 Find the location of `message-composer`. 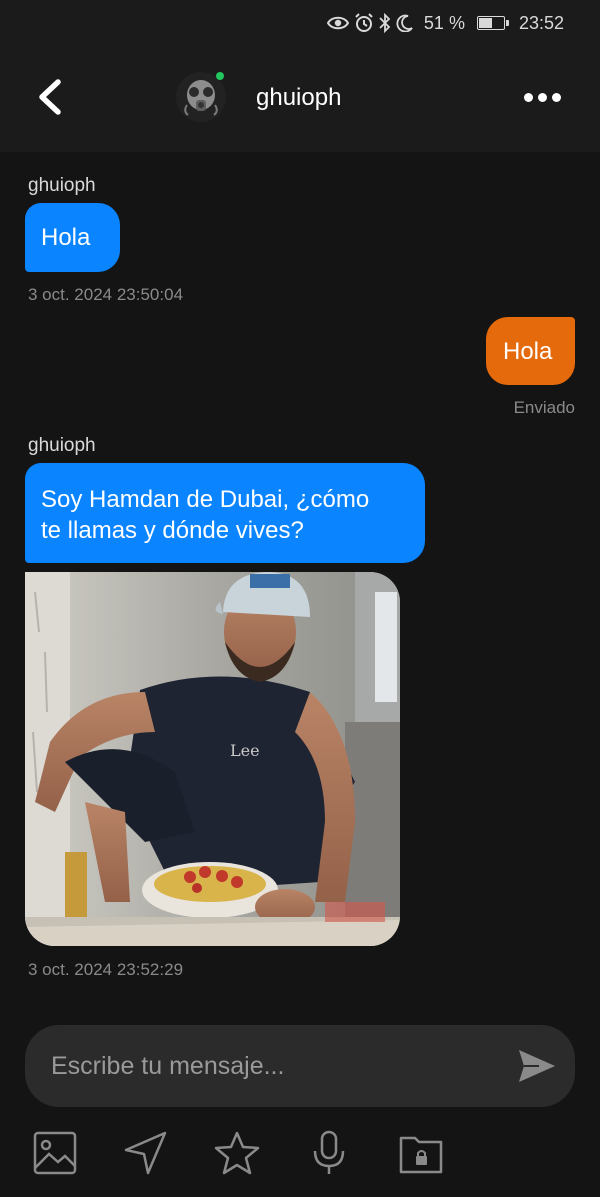

message-composer is located at coordinates (300, 1066).